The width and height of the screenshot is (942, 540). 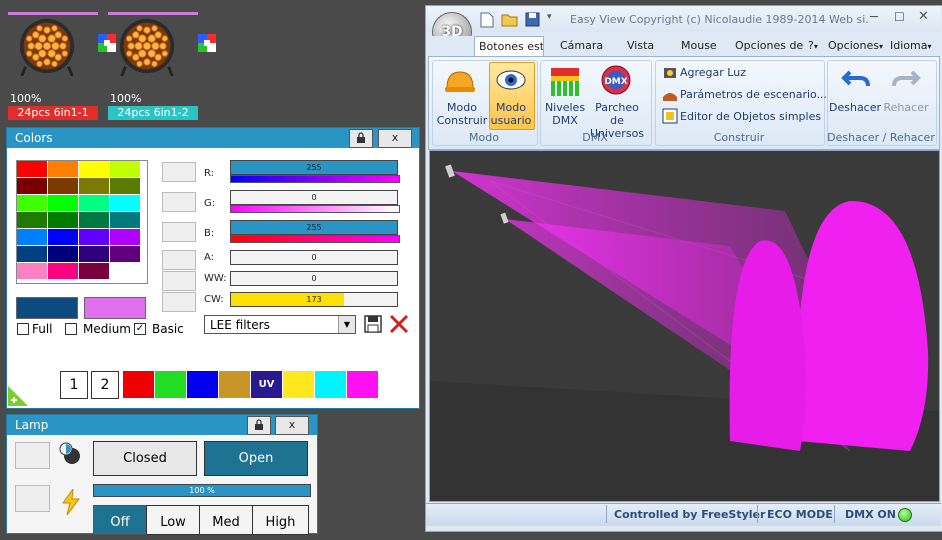 What do you see at coordinates (899, 17) in the screenshot?
I see `maximize-button: ☐` at bounding box center [899, 17].